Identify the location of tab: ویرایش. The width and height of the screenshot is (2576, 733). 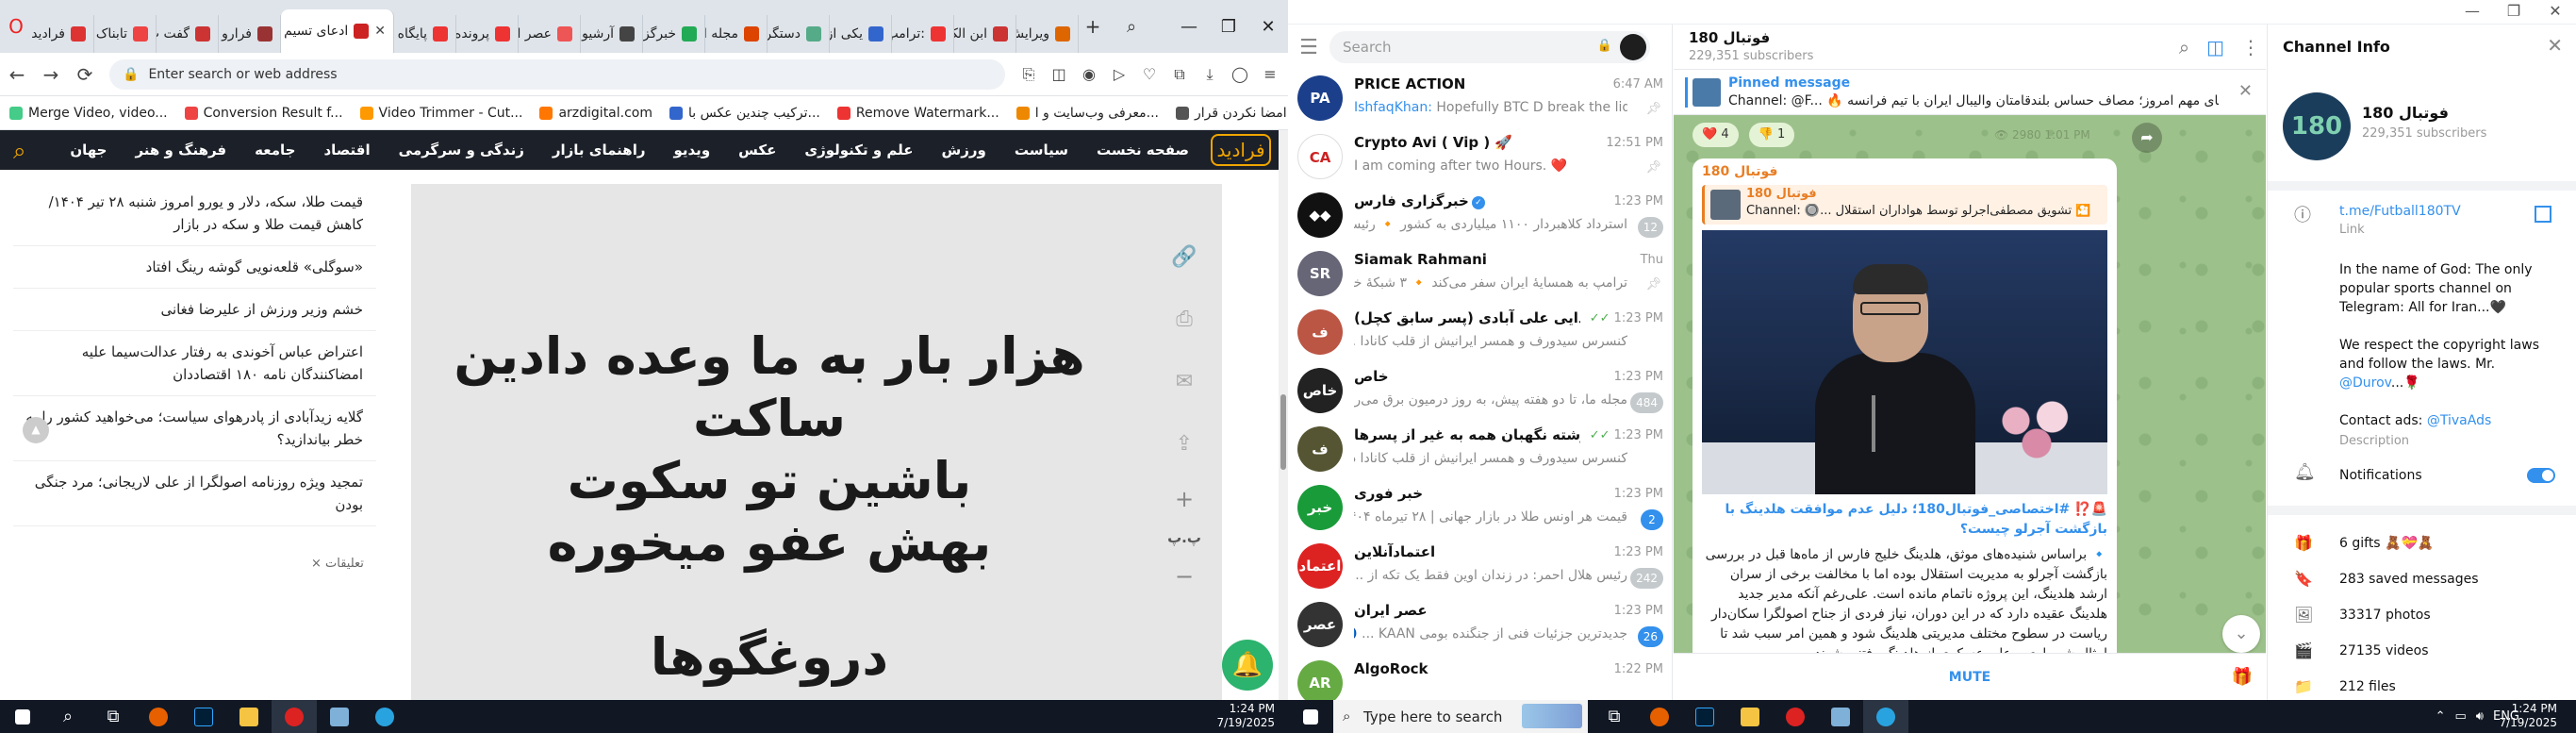
(1047, 34).